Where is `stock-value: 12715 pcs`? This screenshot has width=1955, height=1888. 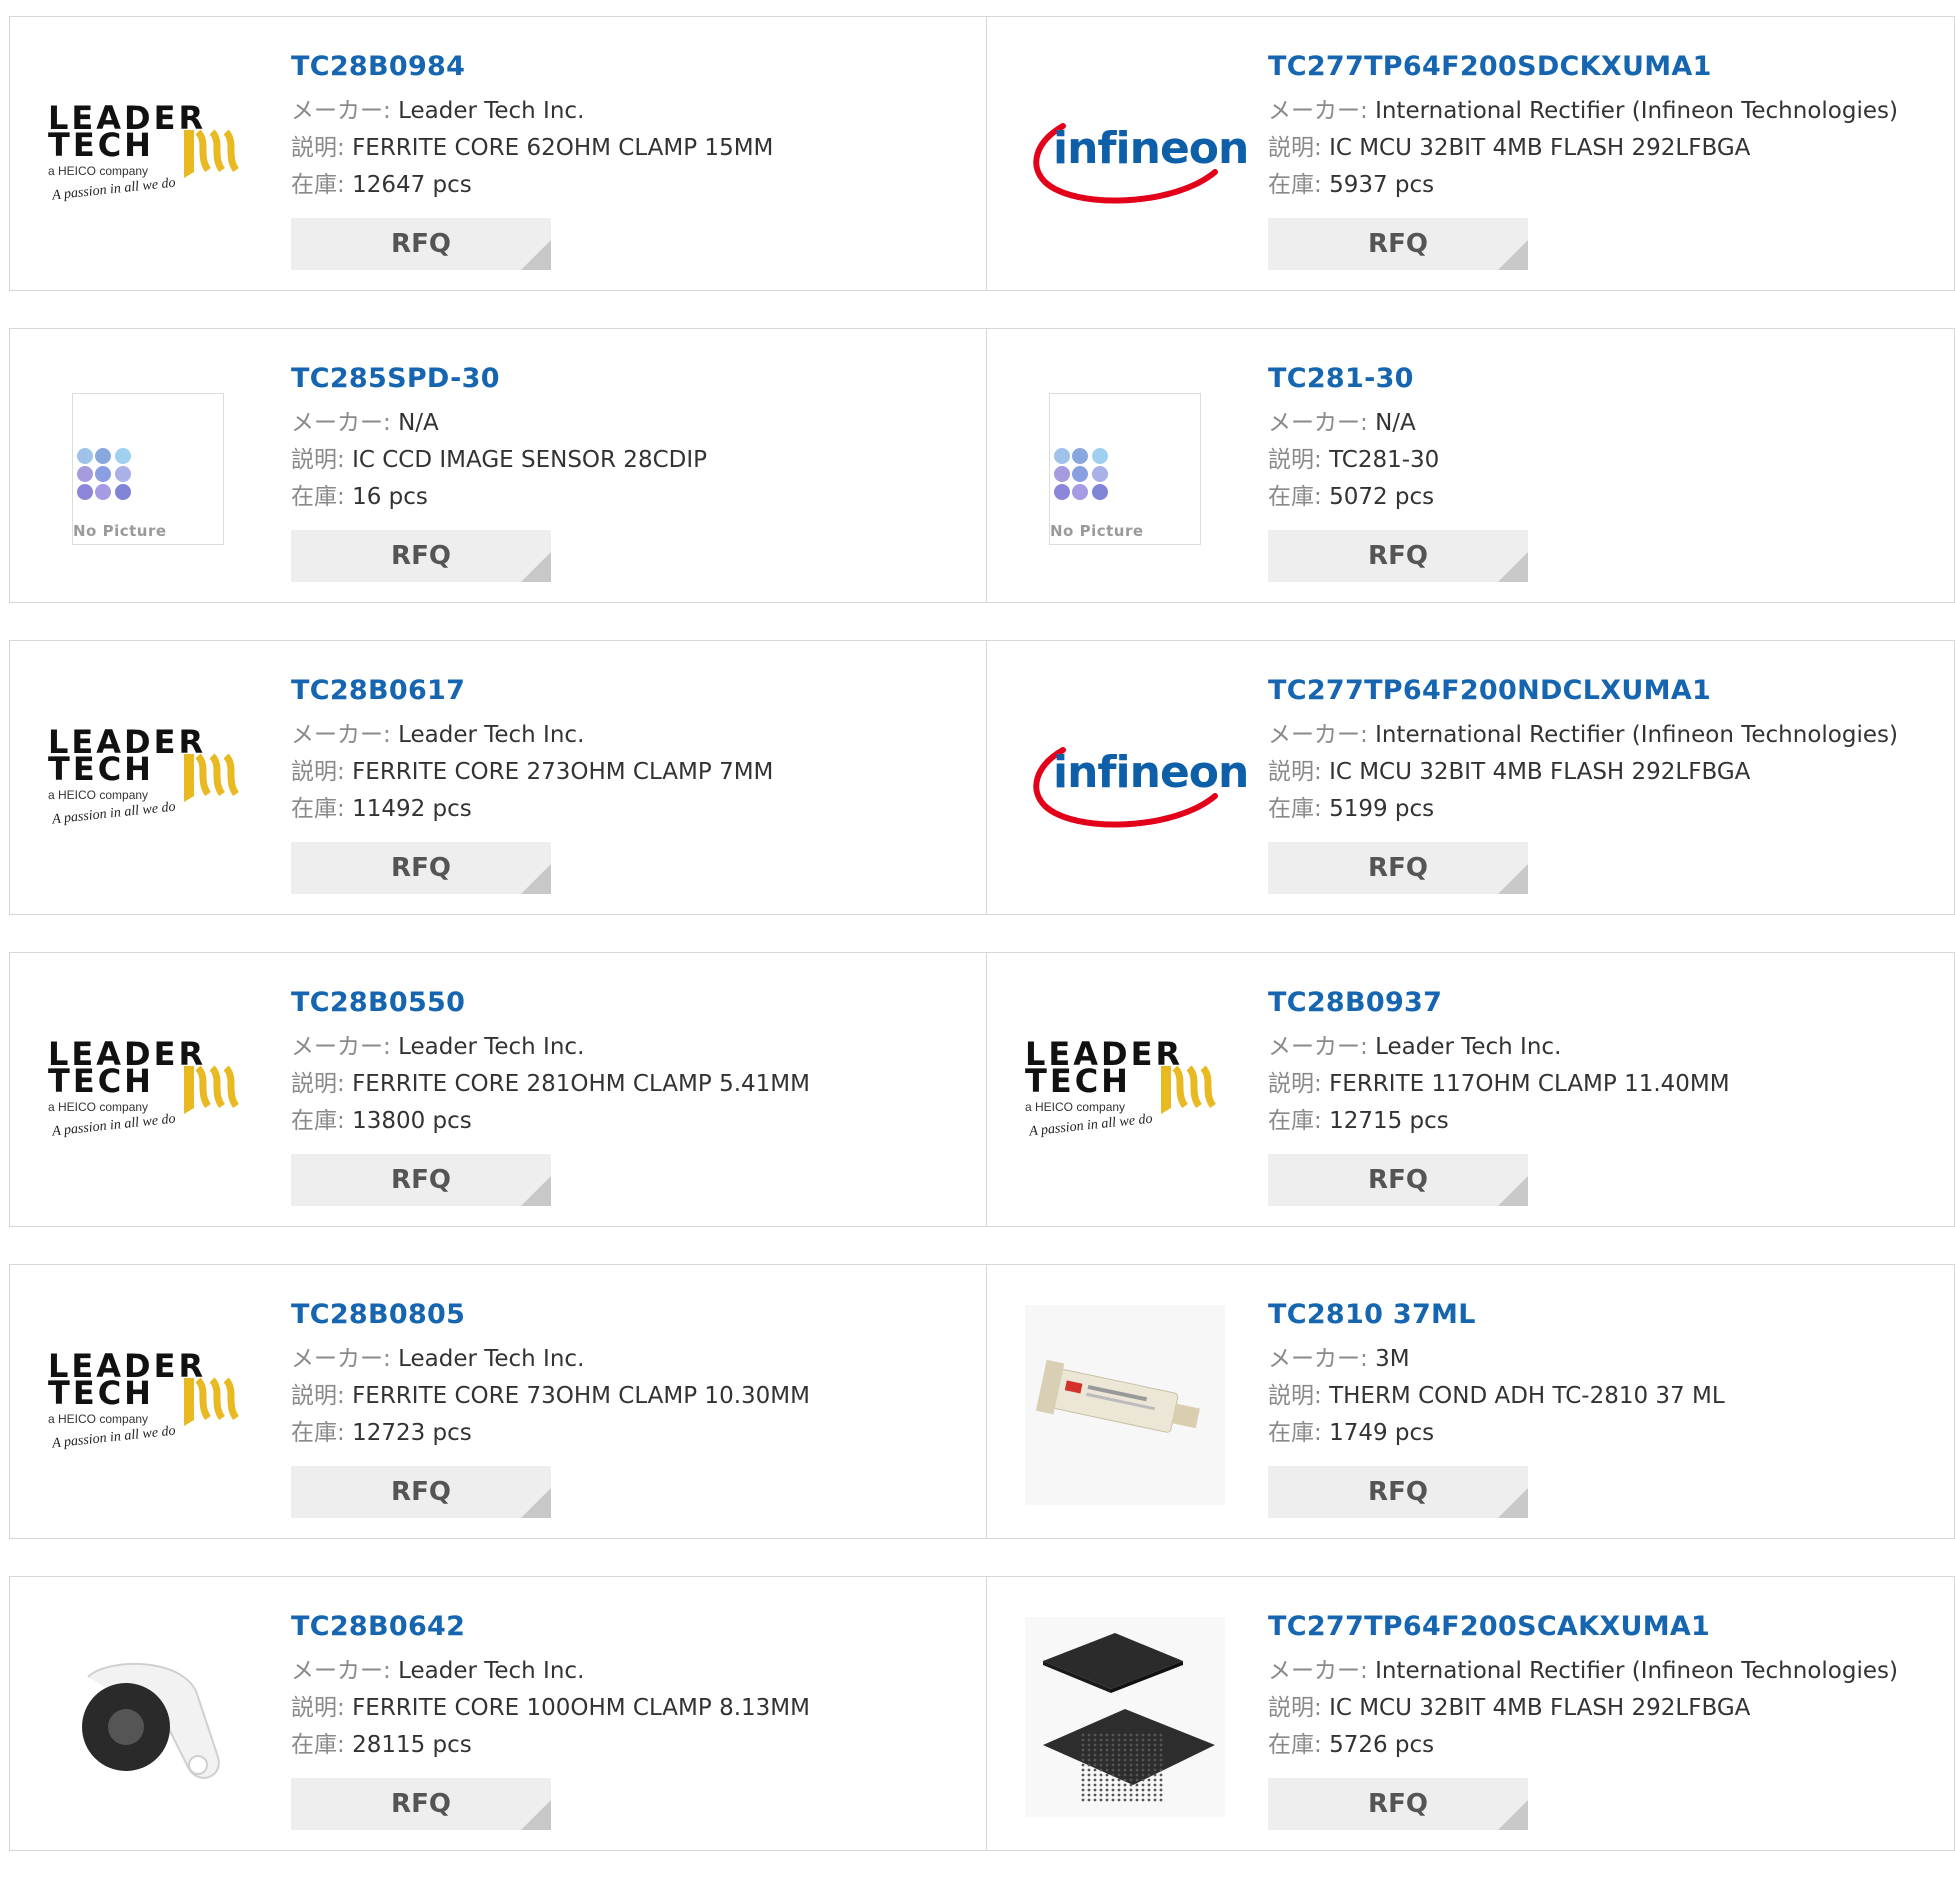
stock-value: 12715 pcs is located at coordinates (1389, 1121).